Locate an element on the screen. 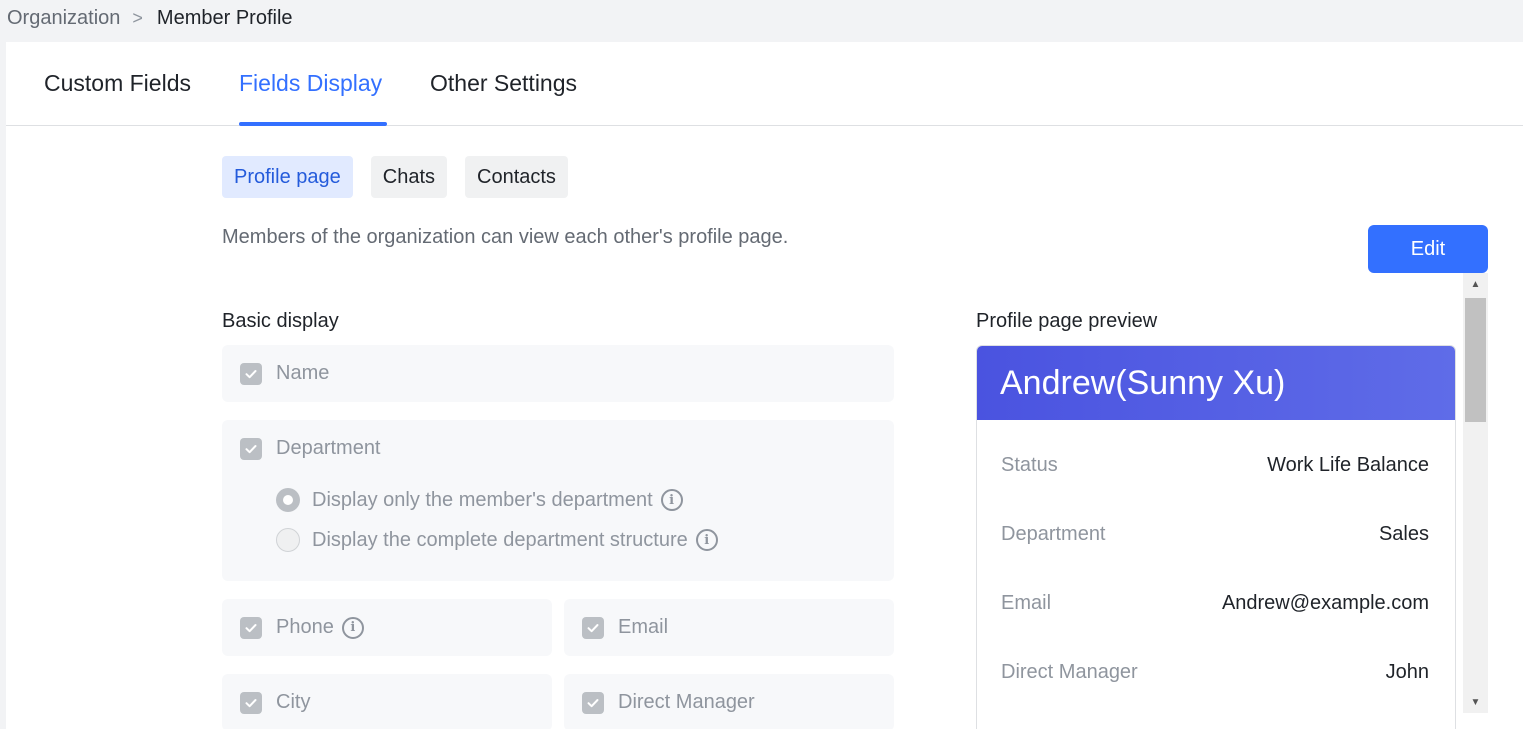  preview-title: Profile page preview is located at coordinates (1067, 321).